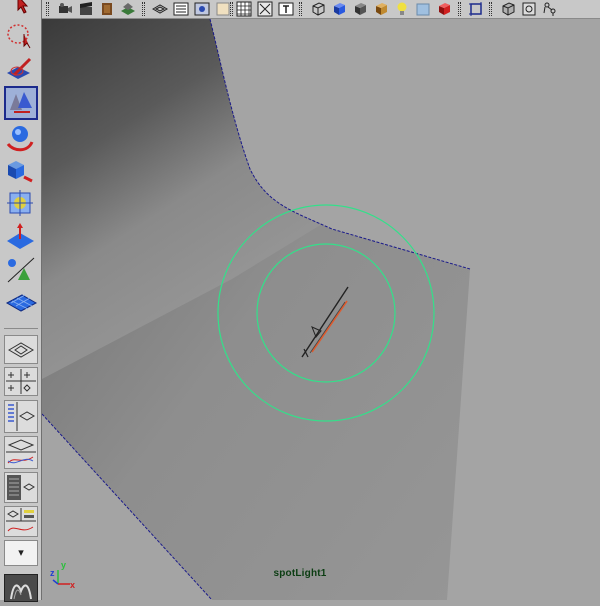 This screenshot has width=600, height=606. I want to click on persp-outliner-layout, so click(21, 416).